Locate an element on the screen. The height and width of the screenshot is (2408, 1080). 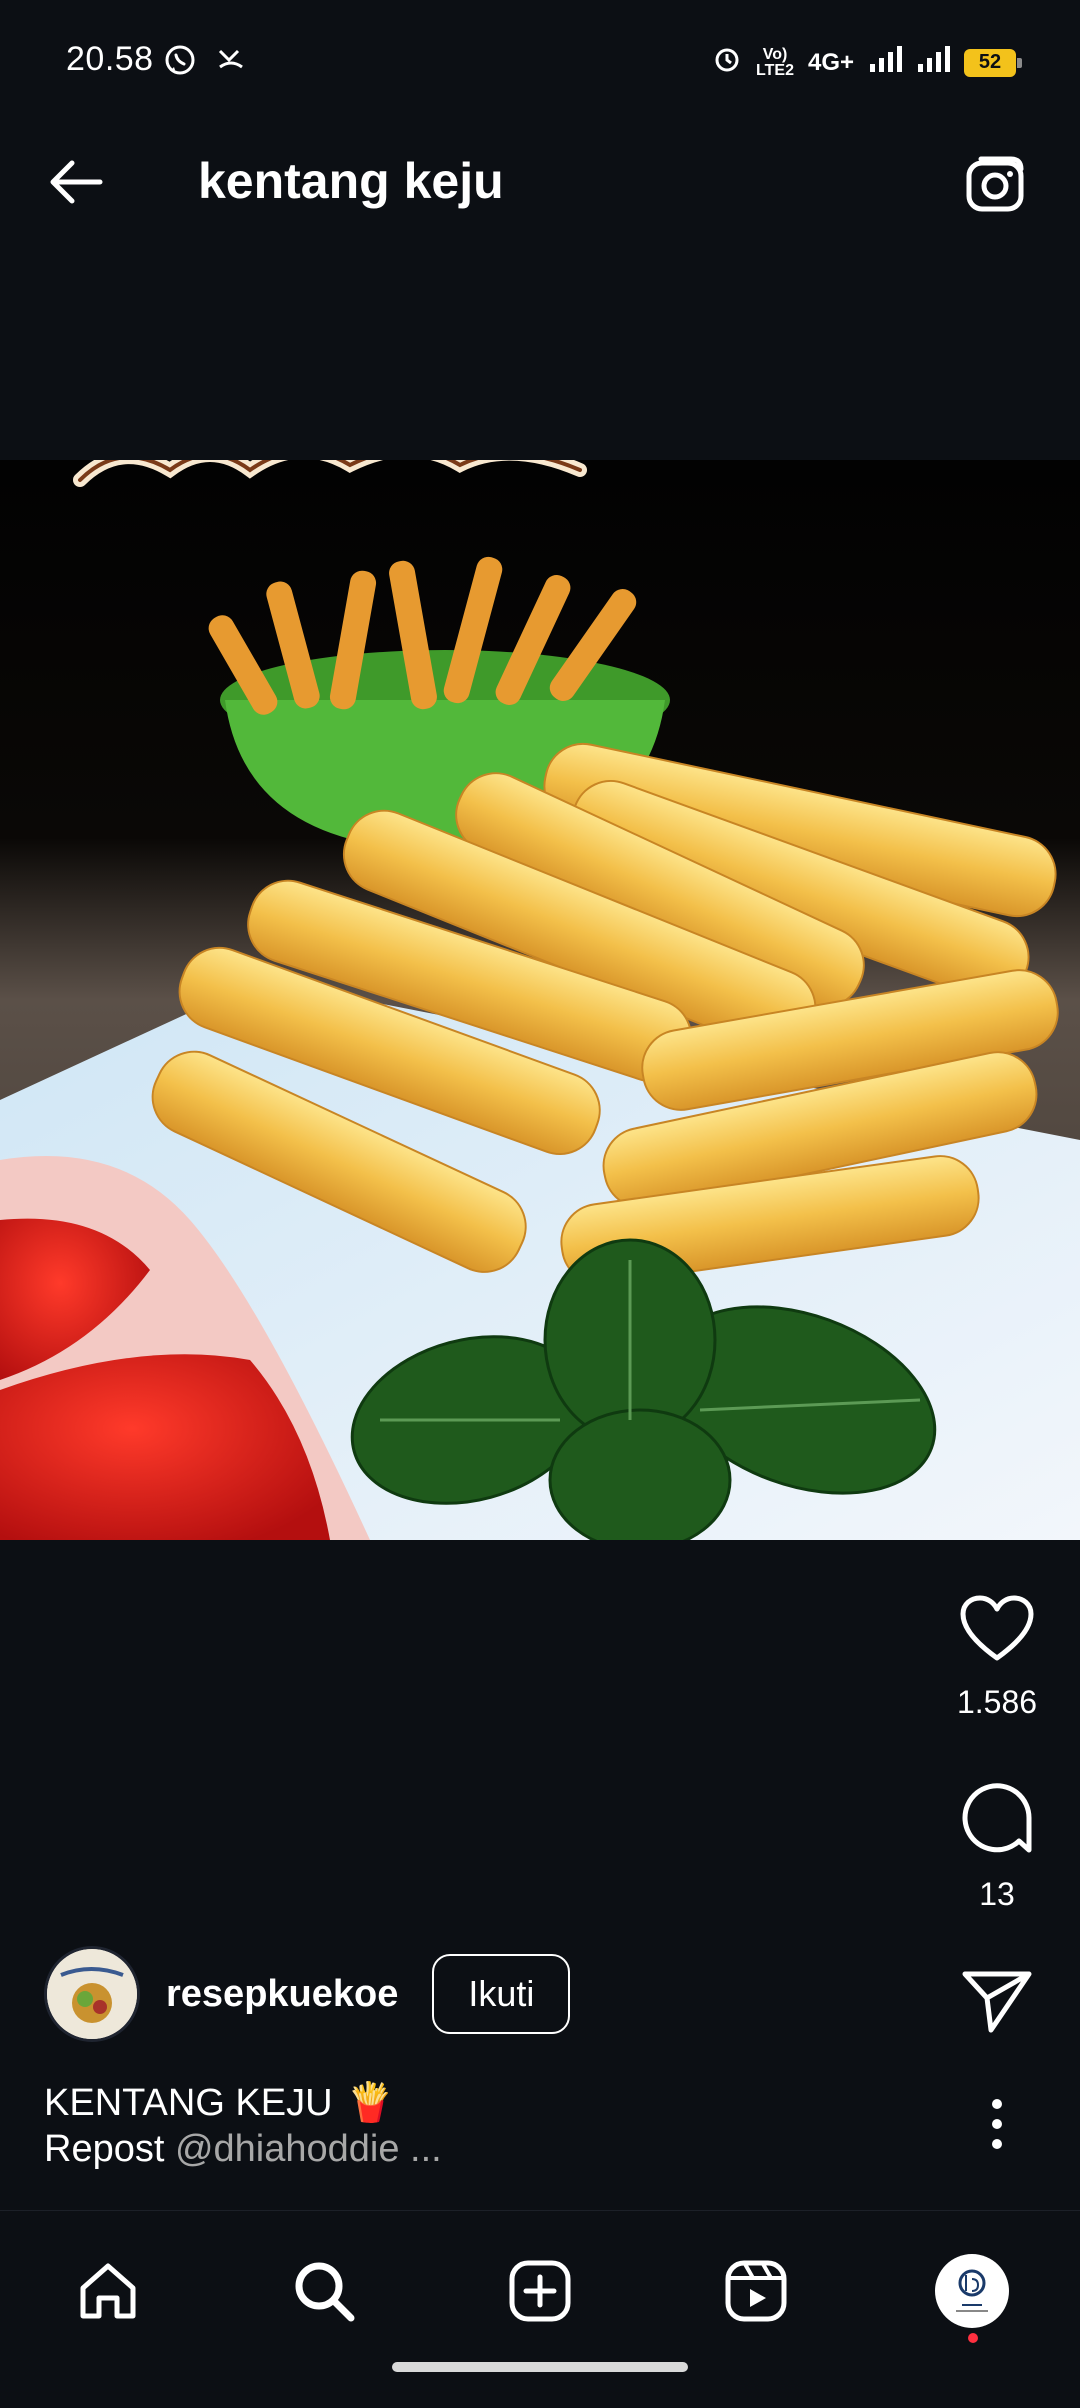
home-icon is located at coordinates (108, 2291).